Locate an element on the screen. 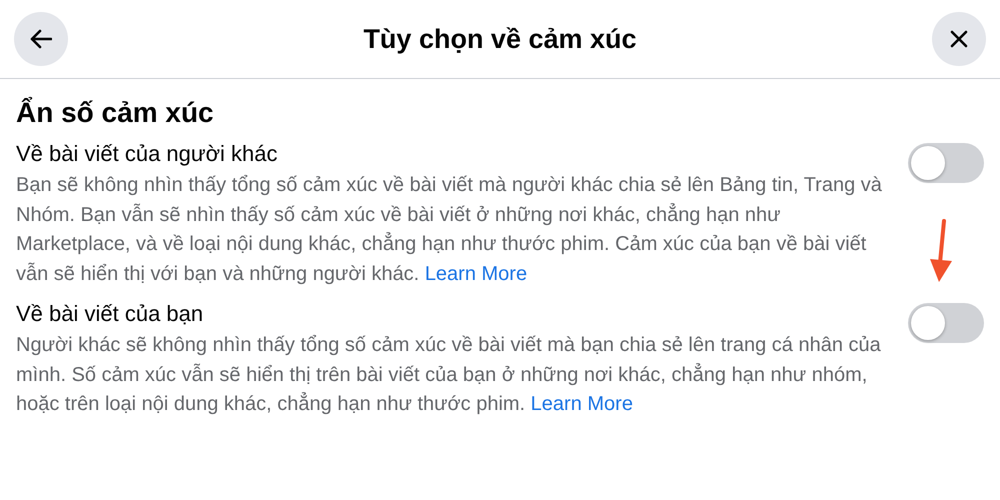 Image resolution: width=1000 pixels, height=500 pixels. back-arrow-icon is located at coordinates (41, 39).